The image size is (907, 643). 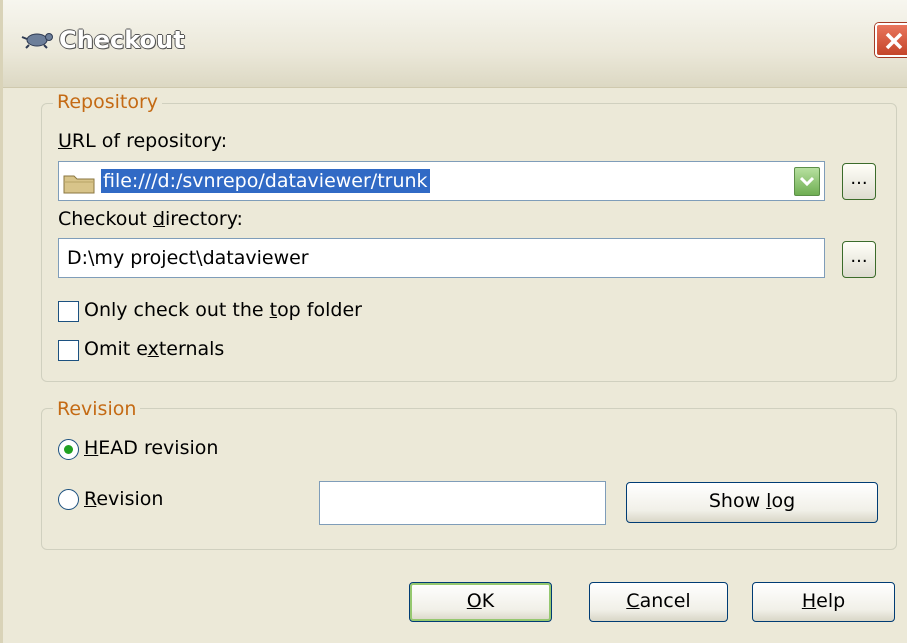 I want to click on checkout-directory-label: Checkout directory:, so click(x=150, y=219).